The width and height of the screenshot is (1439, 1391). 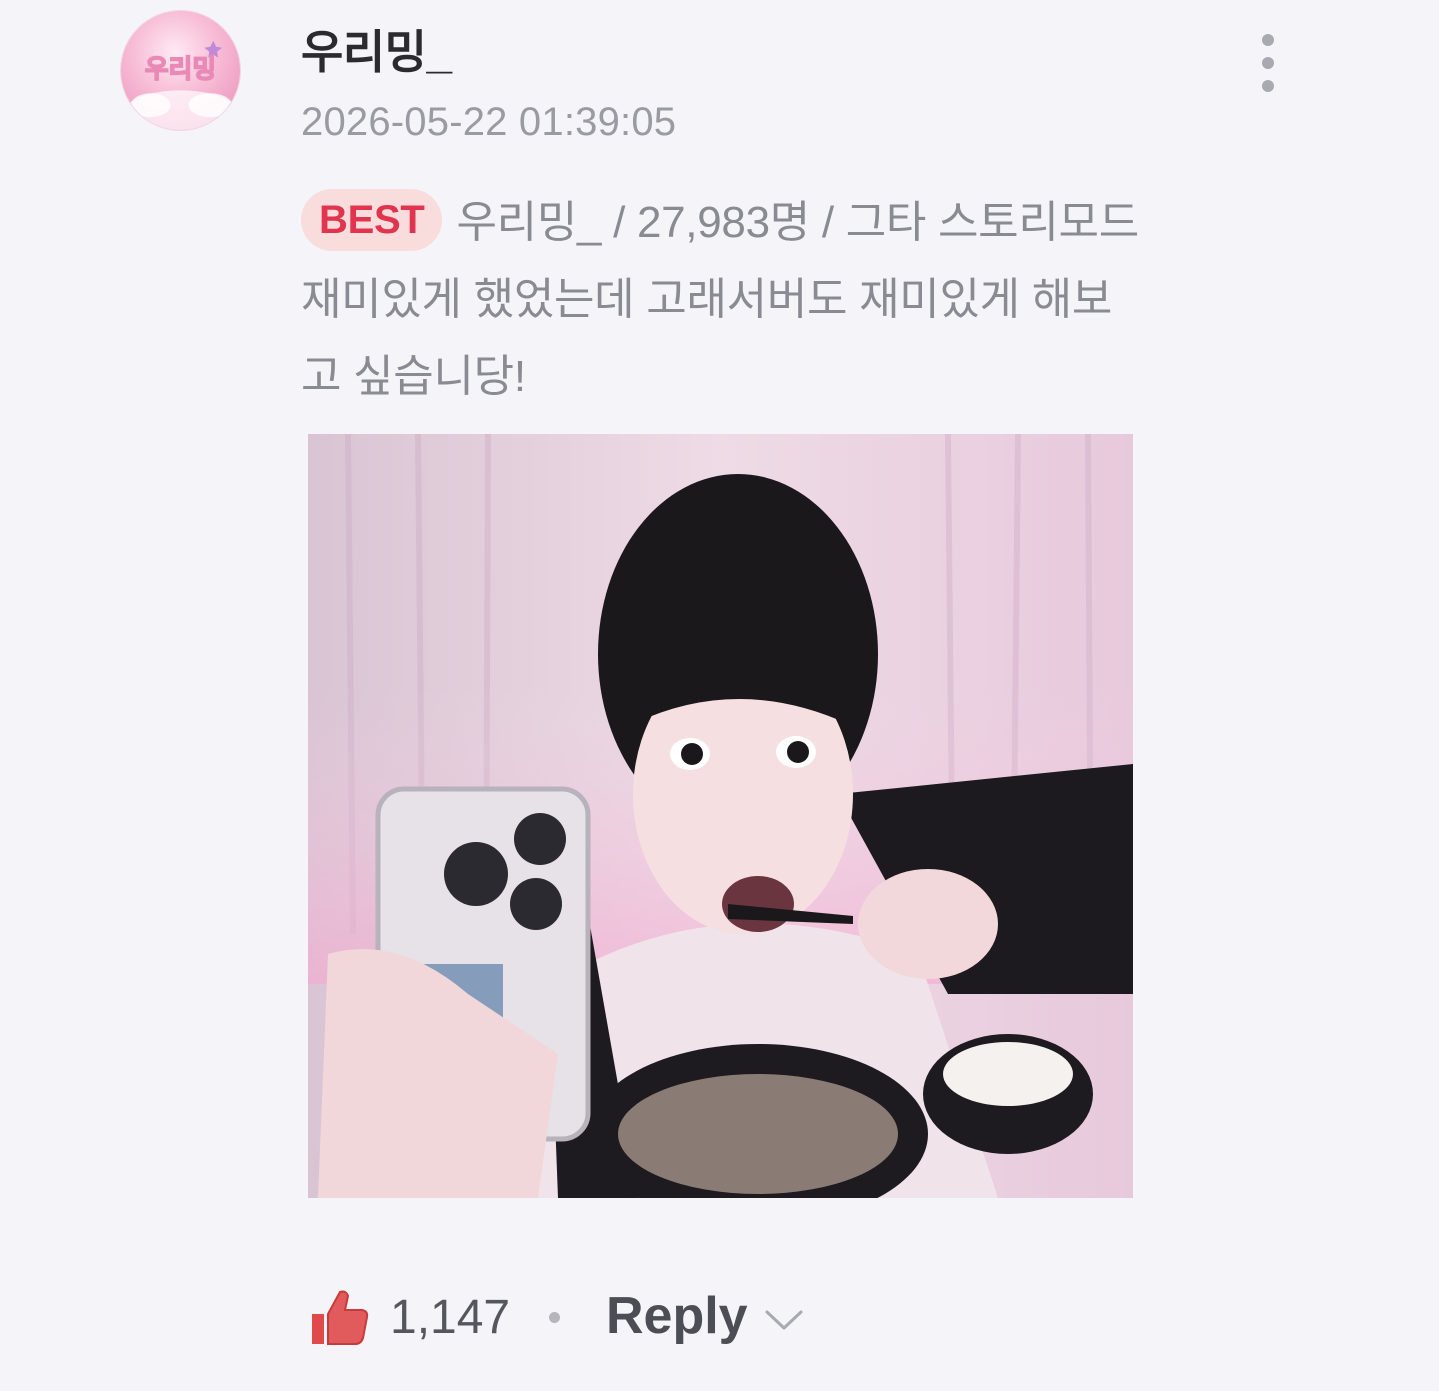 What do you see at coordinates (489, 122) in the screenshot?
I see `comment-timestamp: 2026-05-22 01:39:05` at bounding box center [489, 122].